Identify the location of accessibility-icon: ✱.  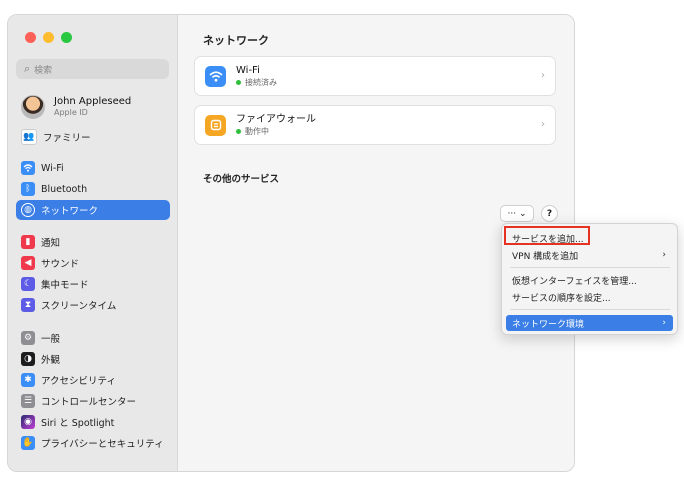
(28, 380).